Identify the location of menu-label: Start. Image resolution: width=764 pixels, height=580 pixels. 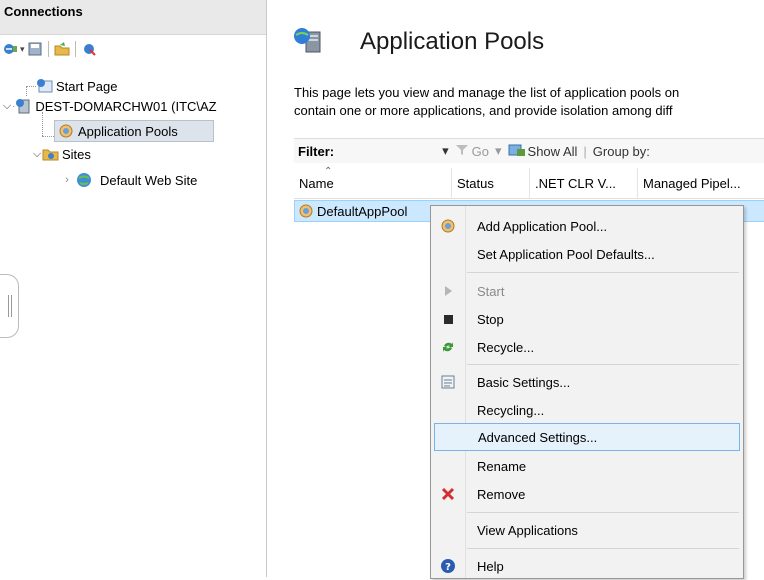
(491, 291).